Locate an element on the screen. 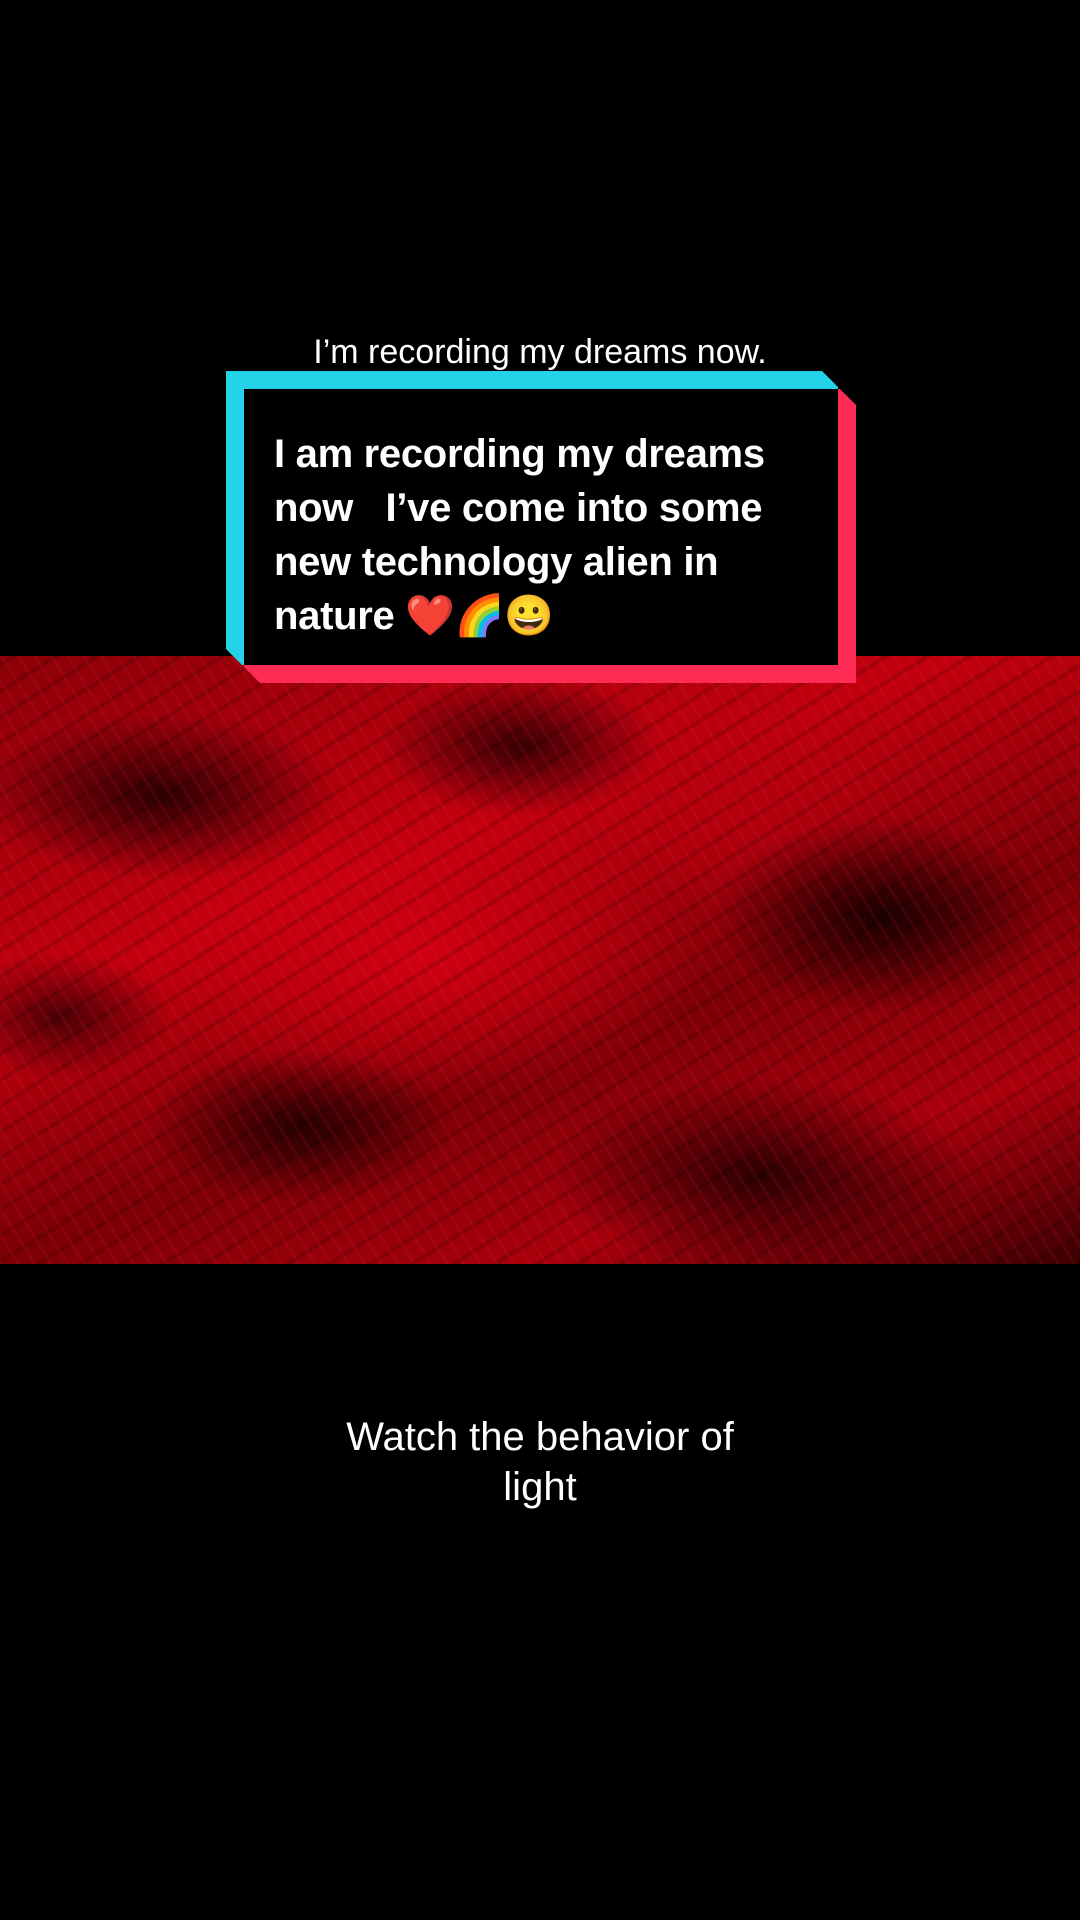  bottom-caption-line-2: light is located at coordinates (540, 1487).